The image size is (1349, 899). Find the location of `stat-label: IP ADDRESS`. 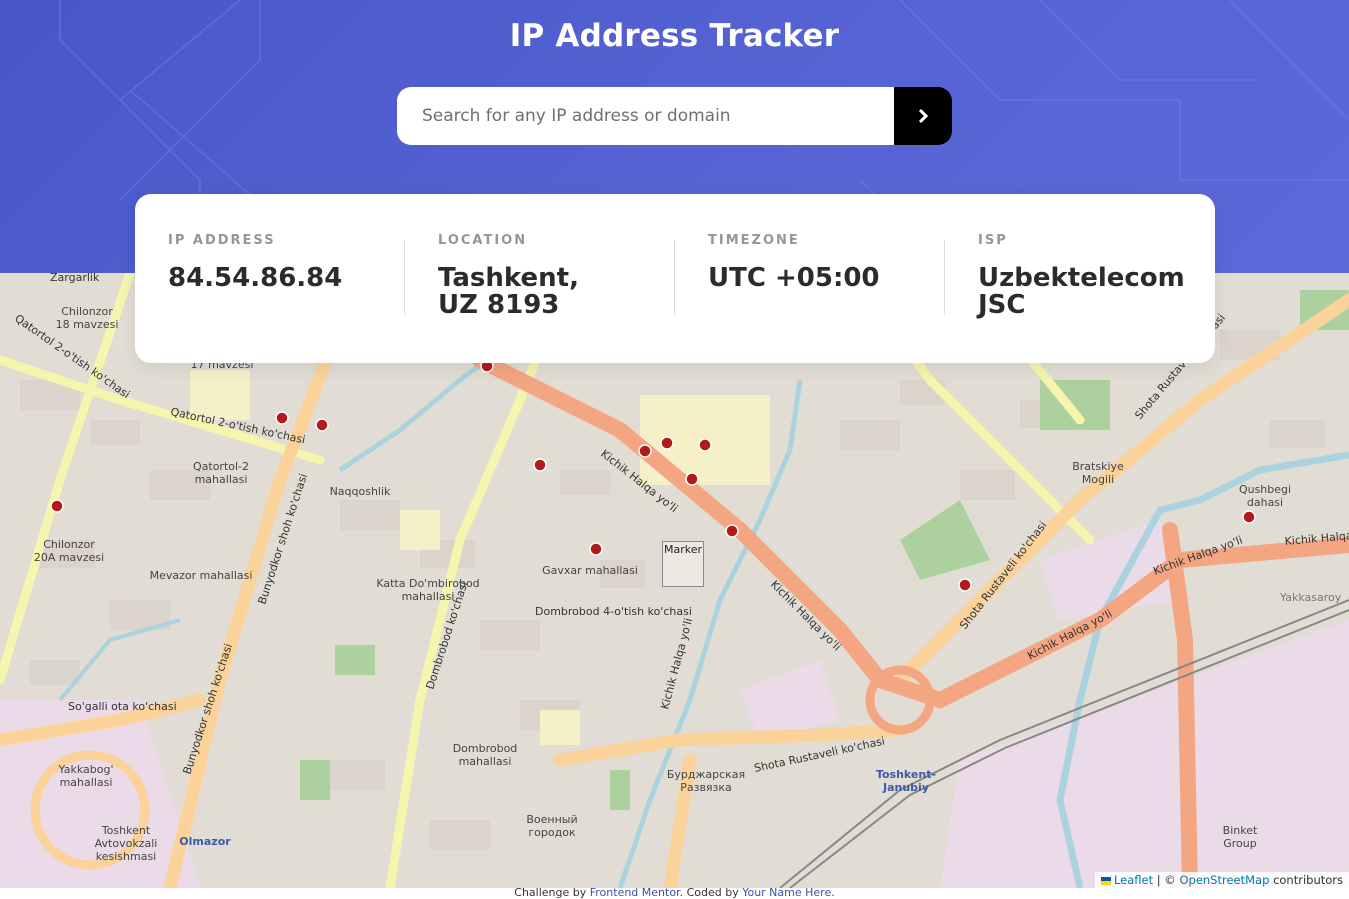

stat-label: IP ADDRESS is located at coordinates (222, 240).